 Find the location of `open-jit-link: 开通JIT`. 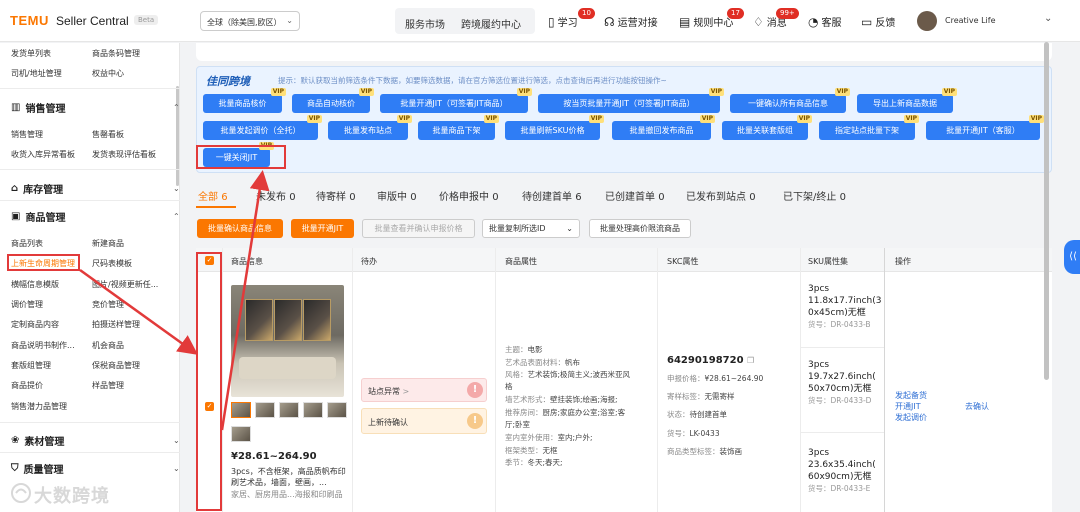

open-jit-link: 开通JIT is located at coordinates (908, 406).